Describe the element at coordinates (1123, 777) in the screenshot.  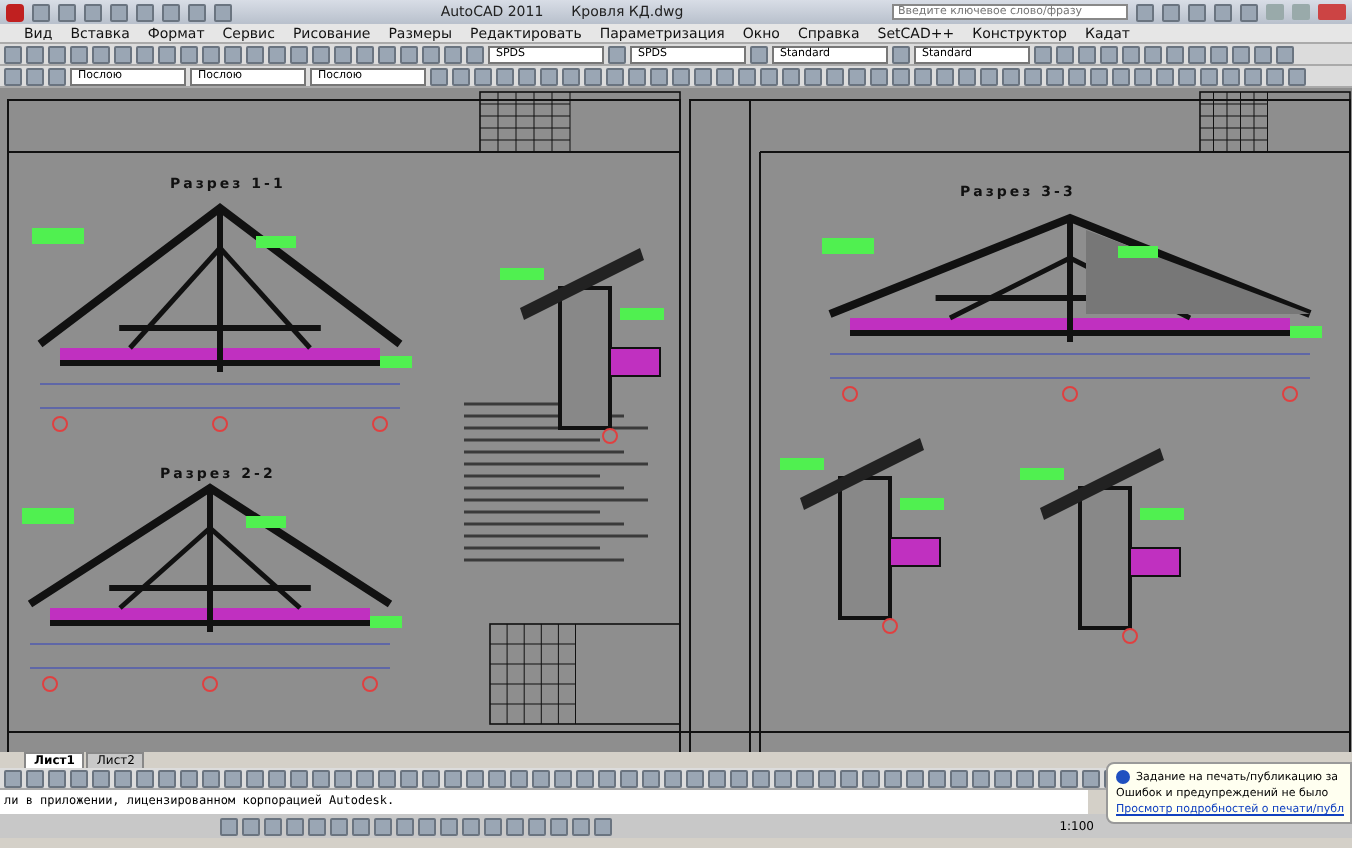
I see `info-icon` at that location.